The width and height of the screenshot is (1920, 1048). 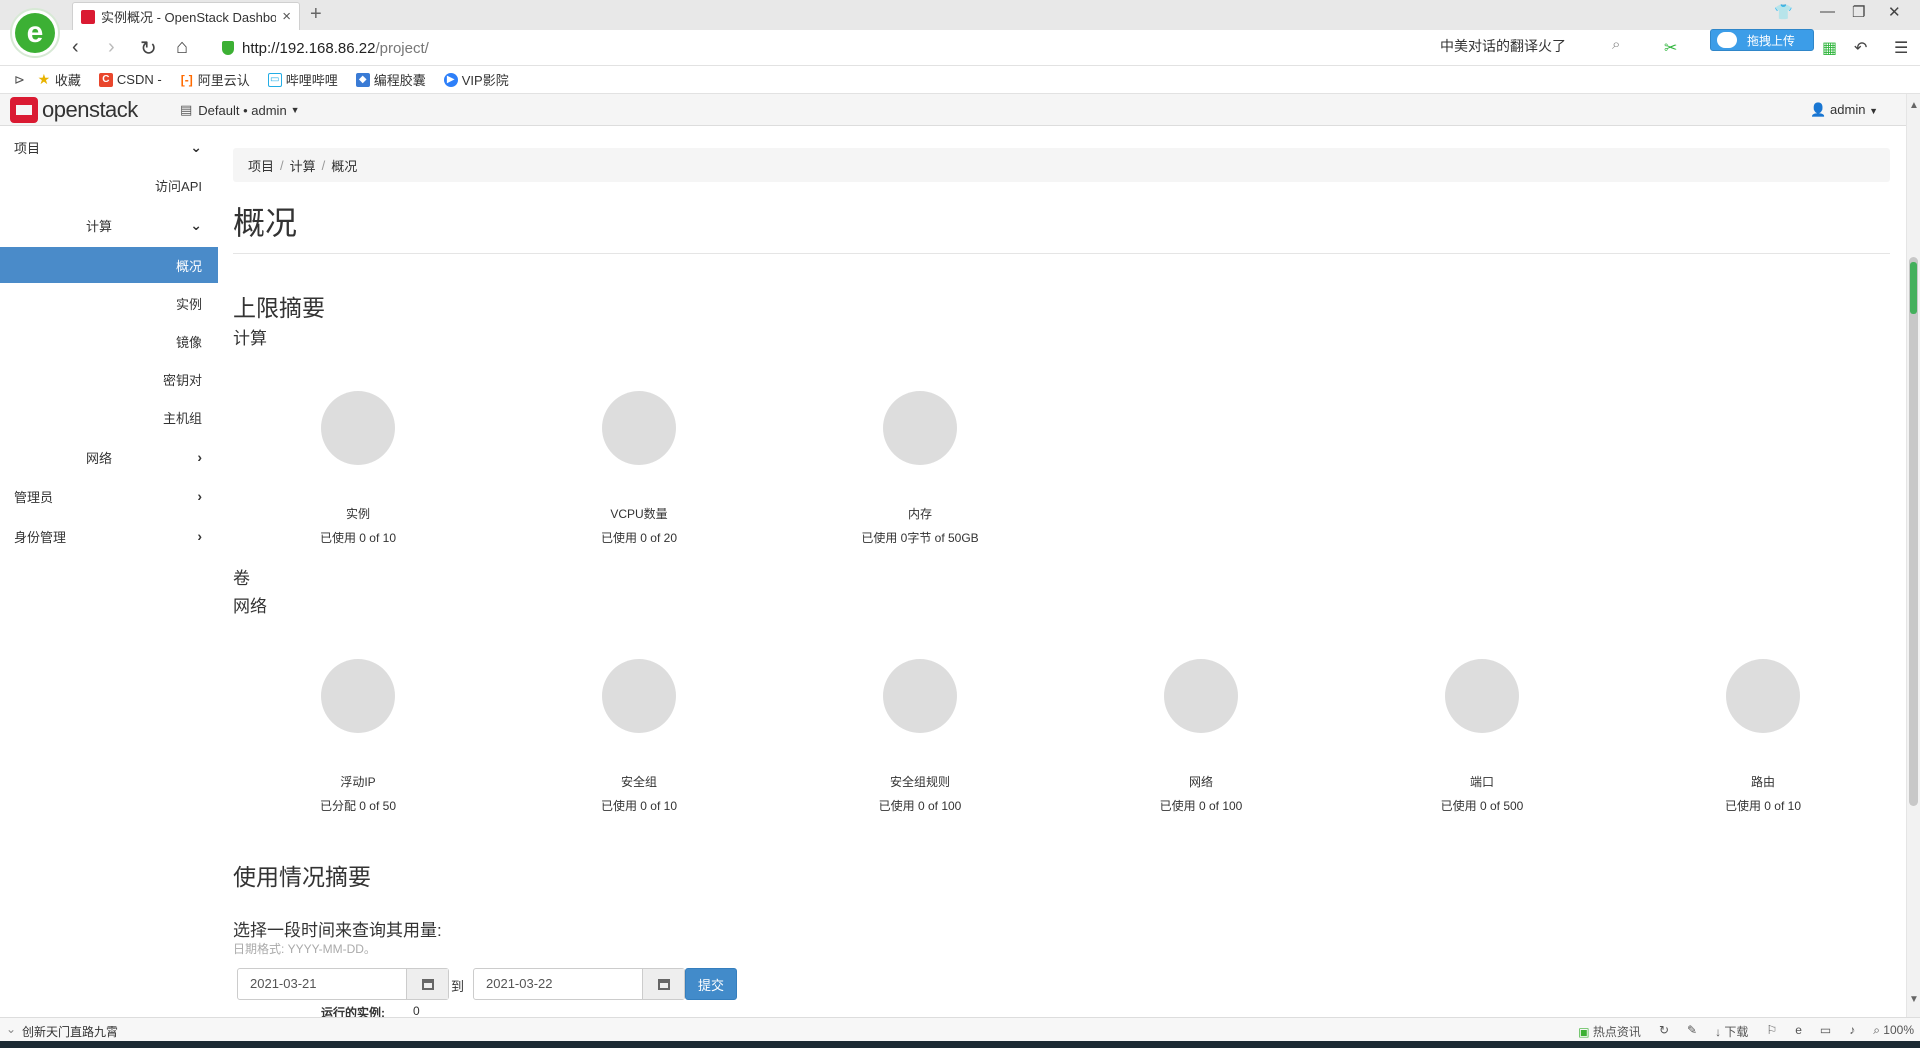 I want to click on start-date-input: 2021-03-21, so click(x=322, y=984).